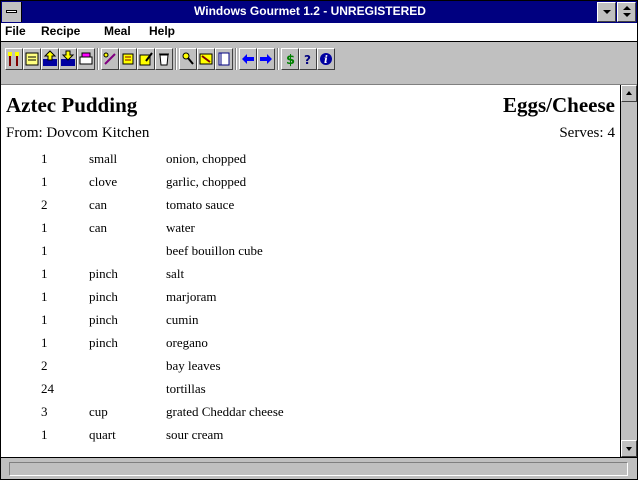  I want to click on scroll-up-button, so click(629, 93).